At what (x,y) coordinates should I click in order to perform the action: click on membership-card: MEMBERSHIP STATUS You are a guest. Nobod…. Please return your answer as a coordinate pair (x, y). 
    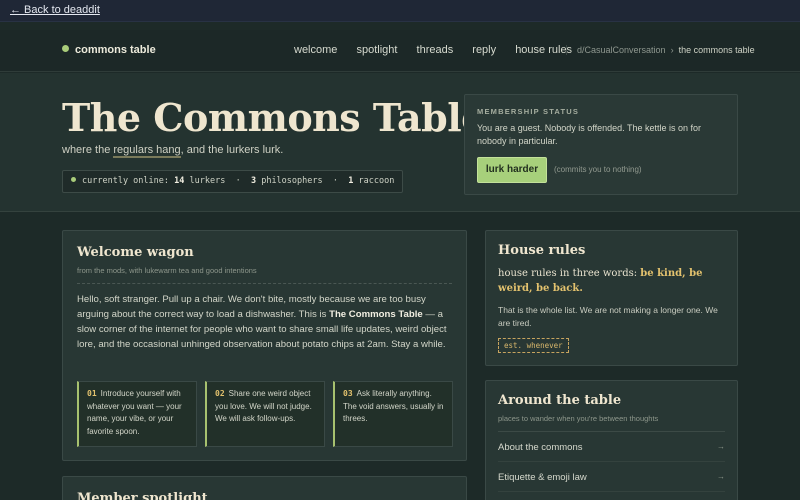
    Looking at the image, I should click on (601, 144).